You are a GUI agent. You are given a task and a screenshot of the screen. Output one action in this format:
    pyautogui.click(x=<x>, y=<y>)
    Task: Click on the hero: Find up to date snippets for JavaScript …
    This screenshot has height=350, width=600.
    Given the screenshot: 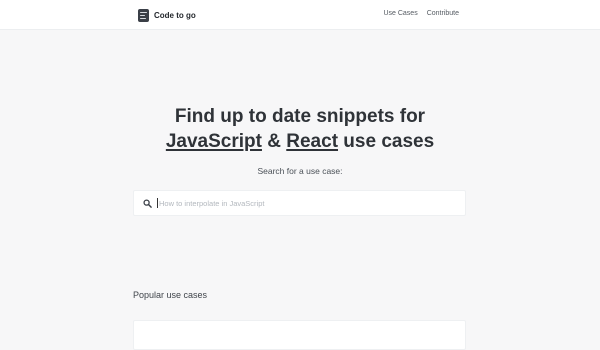 What is the action you would take?
    pyautogui.click(x=300, y=129)
    